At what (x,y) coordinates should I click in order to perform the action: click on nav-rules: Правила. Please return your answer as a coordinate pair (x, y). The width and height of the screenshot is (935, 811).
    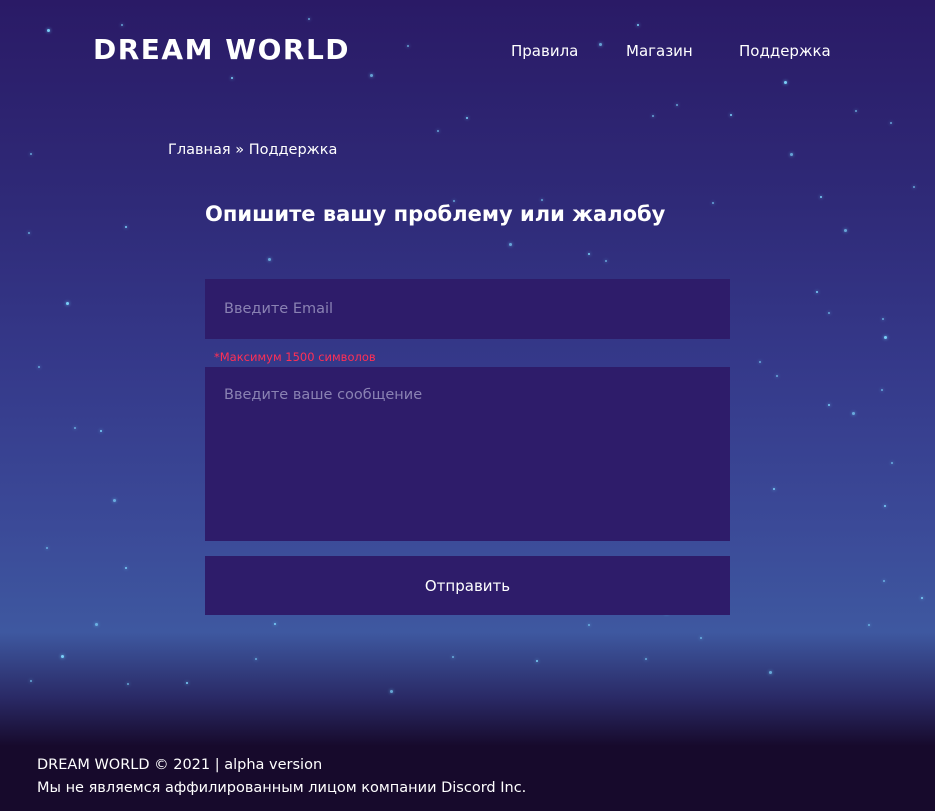
    Looking at the image, I should click on (544, 51).